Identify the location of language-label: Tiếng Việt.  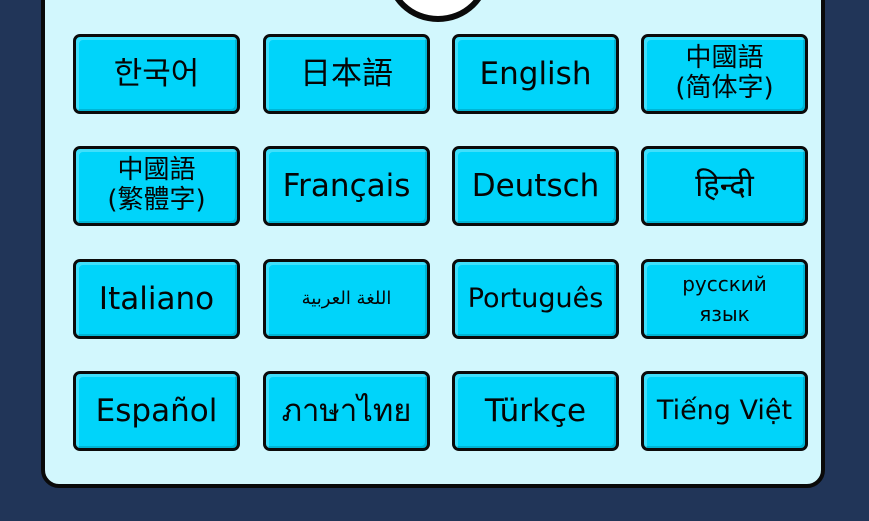
(724, 411).